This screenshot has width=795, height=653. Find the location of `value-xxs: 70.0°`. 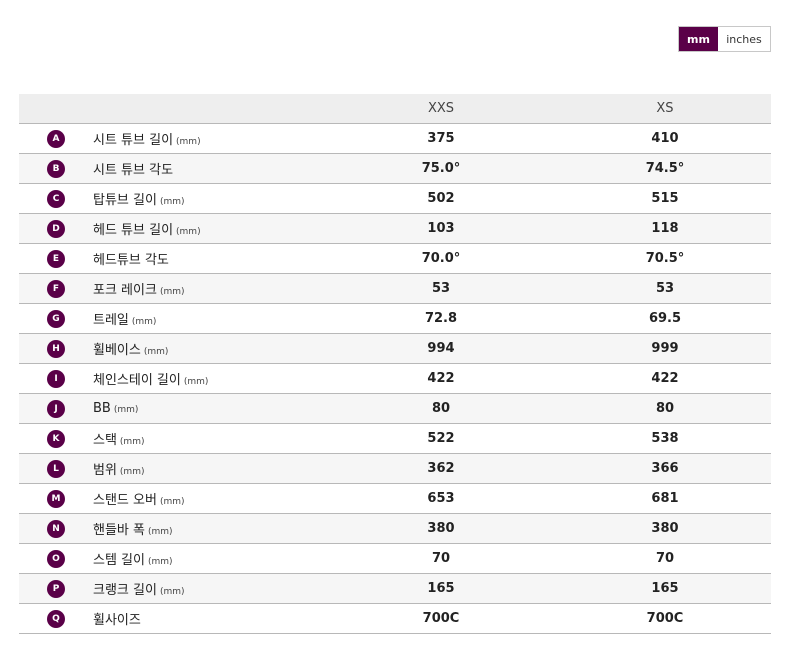

value-xxs: 70.0° is located at coordinates (441, 258).